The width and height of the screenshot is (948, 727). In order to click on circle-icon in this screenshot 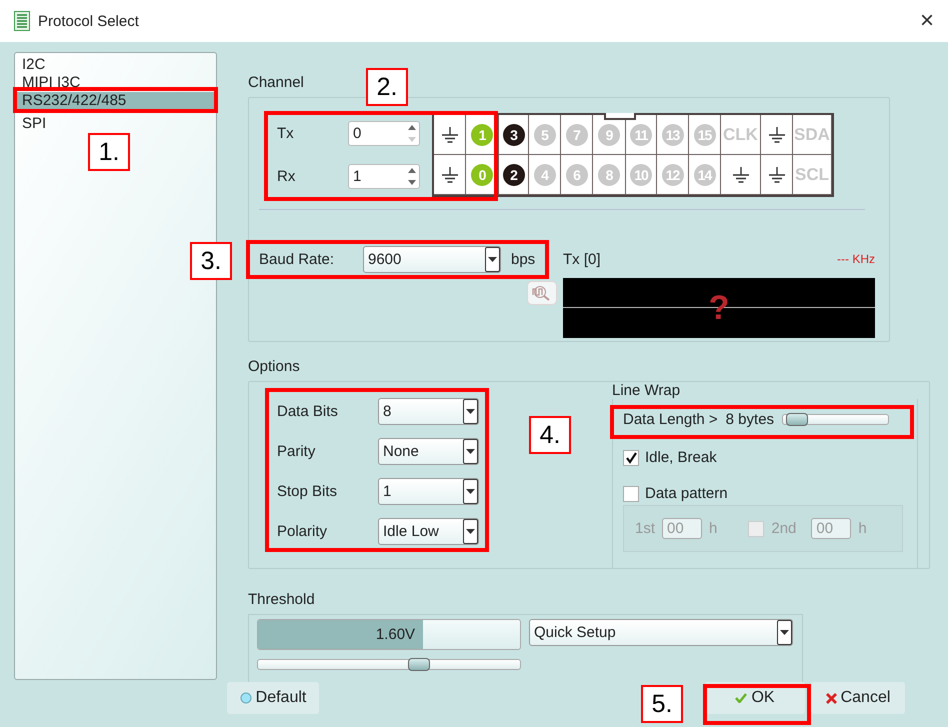, I will do `click(246, 698)`.